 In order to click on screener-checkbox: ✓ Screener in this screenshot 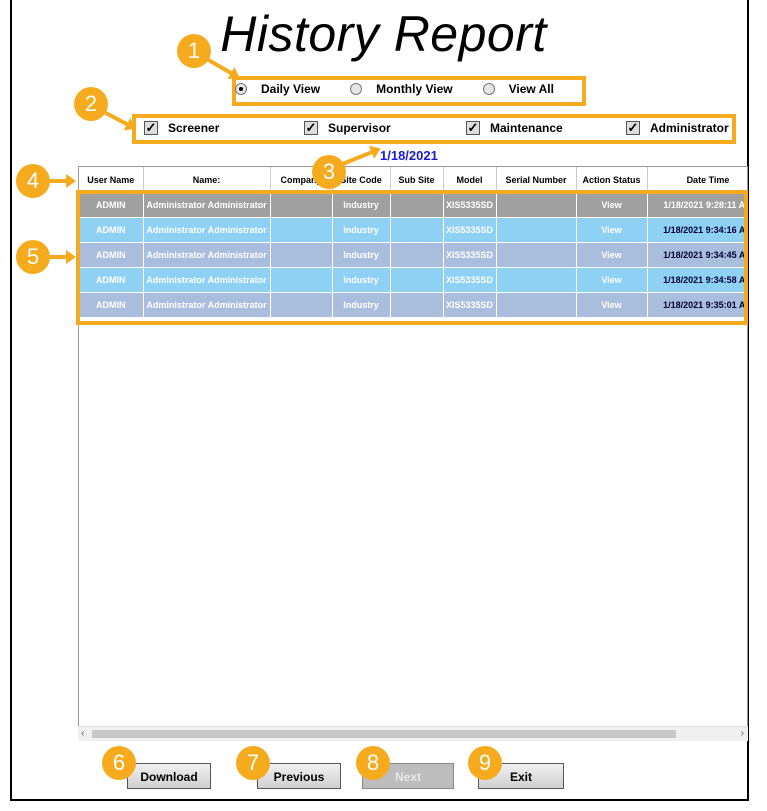, I will do `click(181, 128)`.